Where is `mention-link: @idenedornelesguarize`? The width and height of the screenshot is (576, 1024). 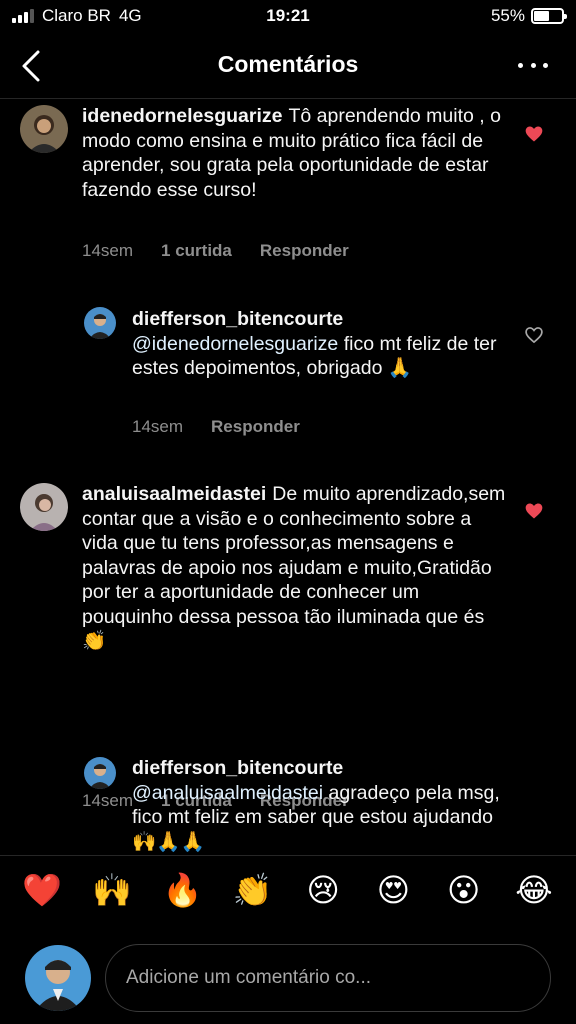 mention-link: @idenedornelesguarize is located at coordinates (235, 344).